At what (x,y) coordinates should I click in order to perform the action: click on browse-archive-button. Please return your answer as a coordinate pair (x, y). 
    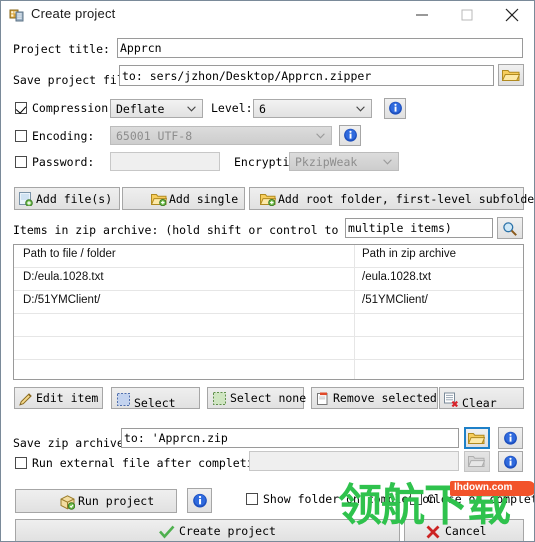
    Looking at the image, I should click on (477, 438).